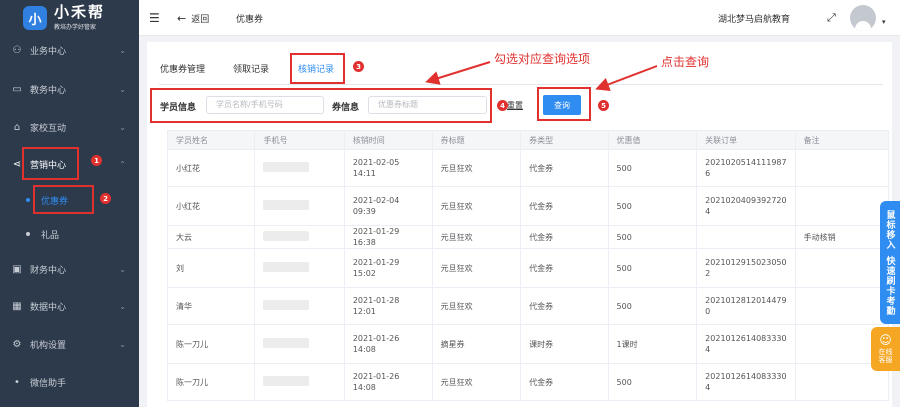  I want to click on online-service-button: ☺ 在线客服, so click(885, 349).